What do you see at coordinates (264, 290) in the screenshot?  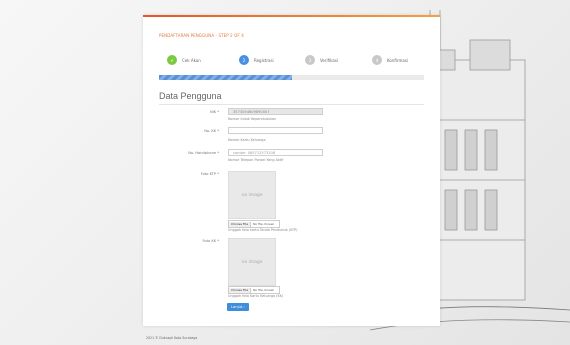 I see `kk-file-name: No file chosen` at bounding box center [264, 290].